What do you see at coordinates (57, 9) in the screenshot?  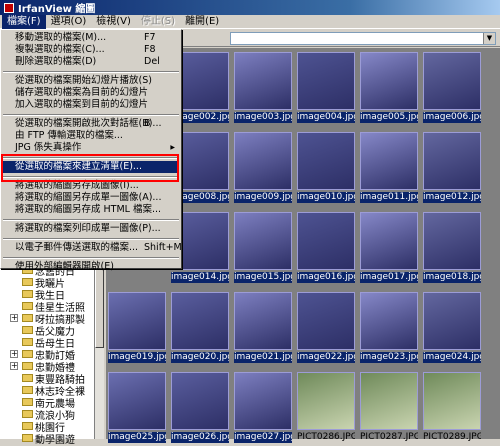 I see `window-title: IrfanView 縮圖` at bounding box center [57, 9].